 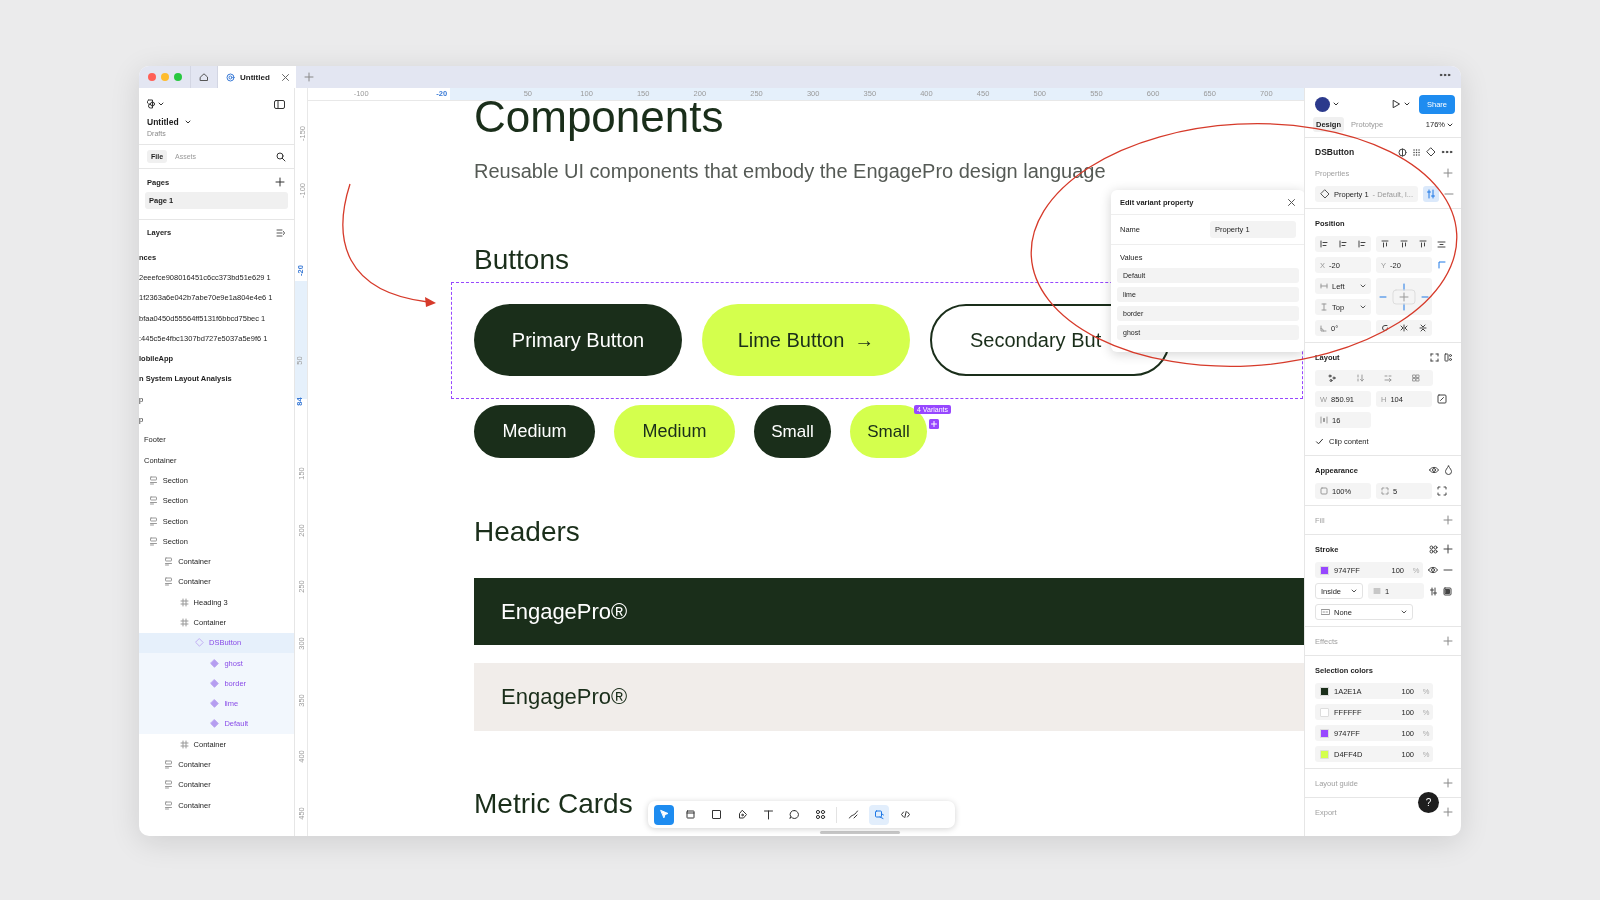 I want to click on section-title: DSButton, so click(x=1335, y=152).